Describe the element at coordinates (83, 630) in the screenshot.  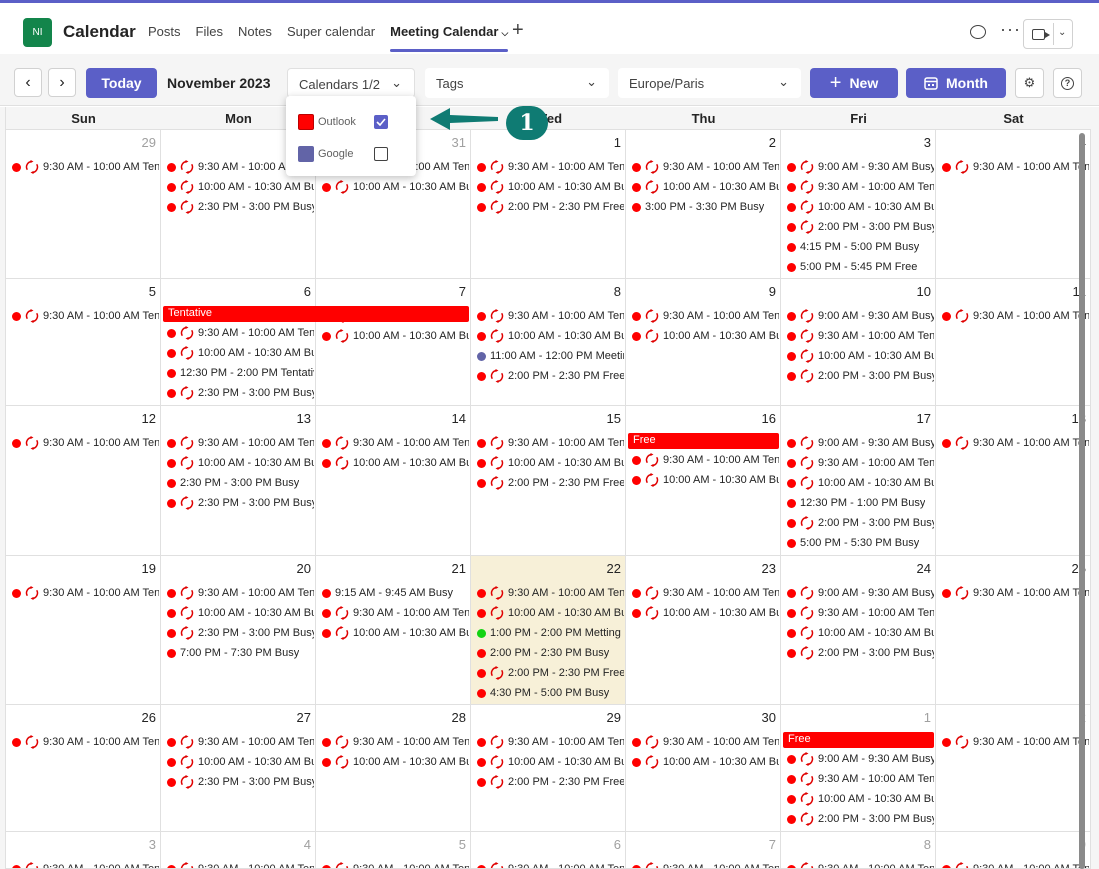
I see `day-cell: 19 9:30 AM - 10:00 AM Tentative` at that location.